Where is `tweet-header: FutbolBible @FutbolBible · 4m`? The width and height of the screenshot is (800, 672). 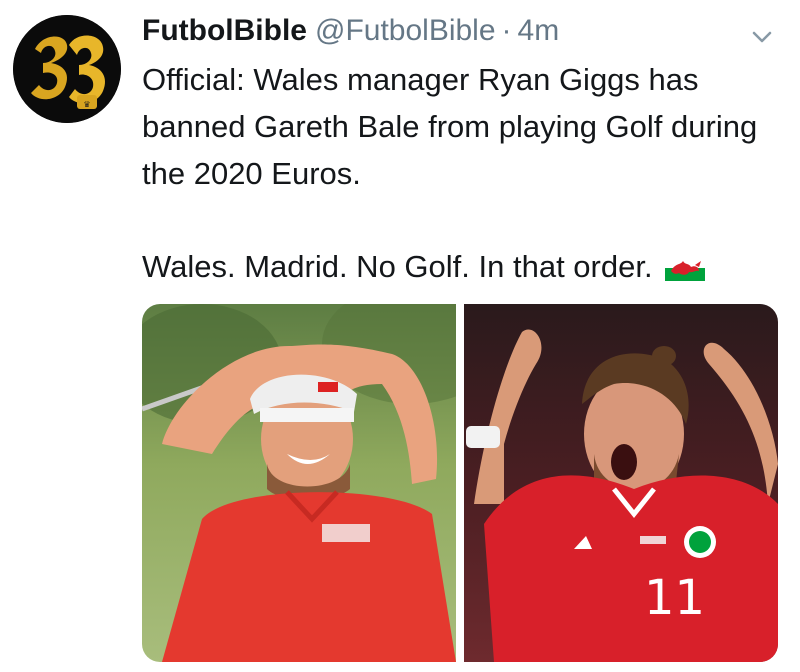
tweet-header: FutbolBible @FutbolBible · 4m is located at coordinates (350, 34).